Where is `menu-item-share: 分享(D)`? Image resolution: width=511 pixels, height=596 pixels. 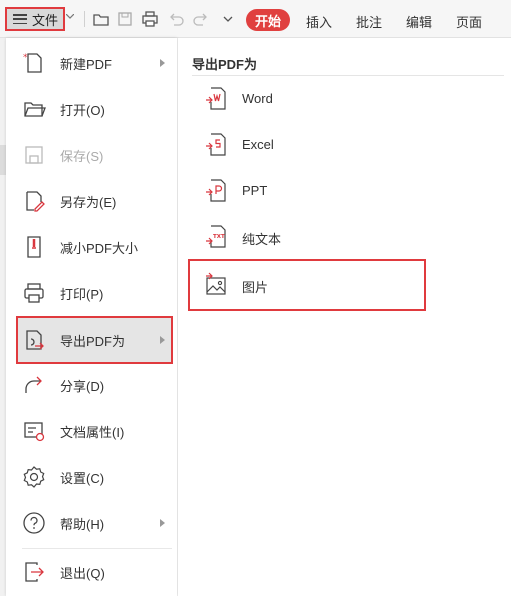 menu-item-share: 分享(D) is located at coordinates (91, 385).